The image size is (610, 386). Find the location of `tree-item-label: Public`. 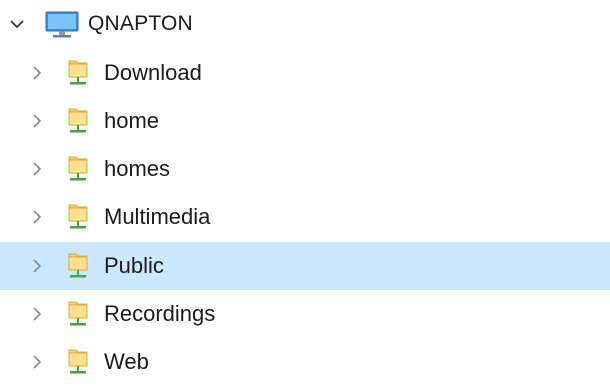

tree-item-label: Public is located at coordinates (134, 265).